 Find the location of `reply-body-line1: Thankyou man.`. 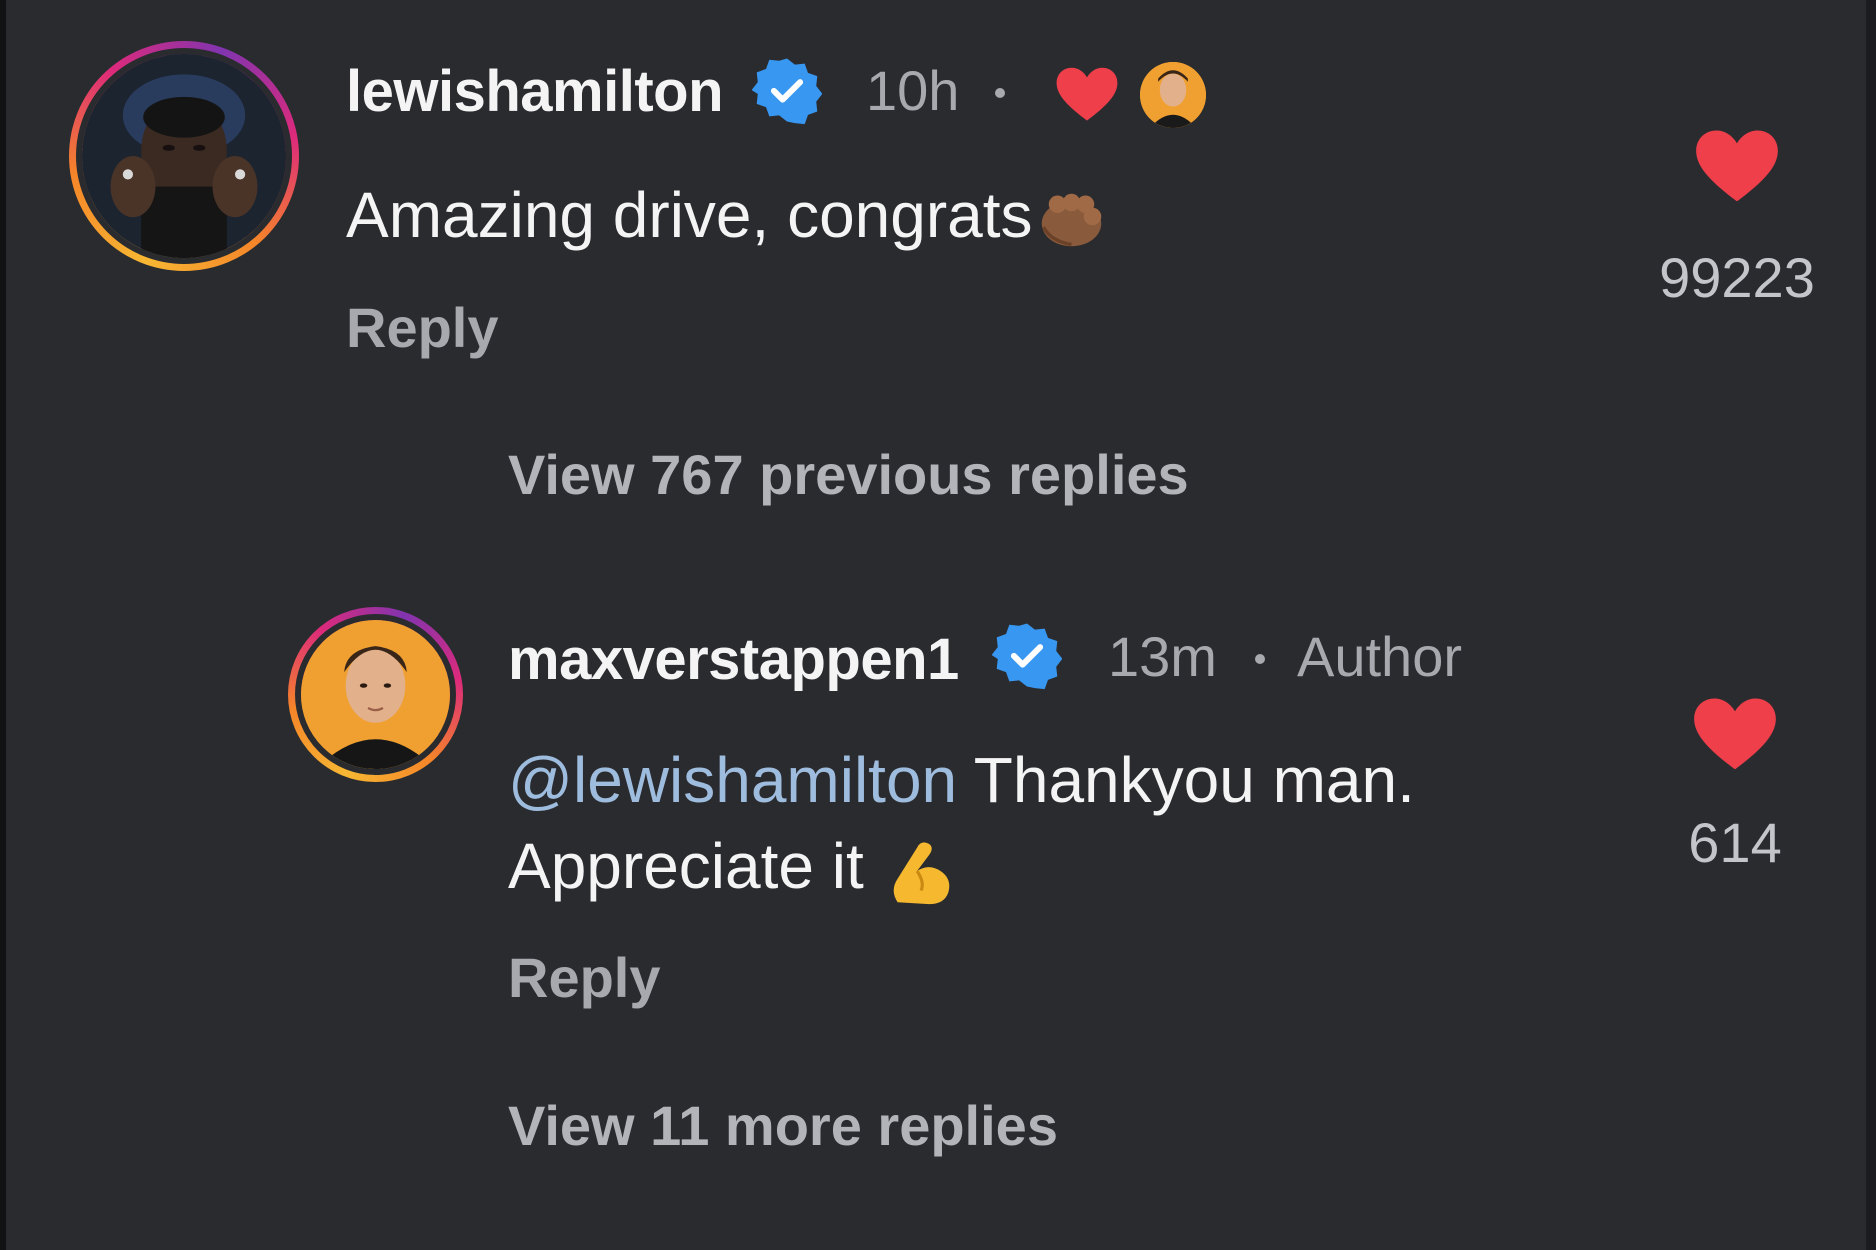

reply-body-line1: Thankyou man. is located at coordinates (1186, 780).